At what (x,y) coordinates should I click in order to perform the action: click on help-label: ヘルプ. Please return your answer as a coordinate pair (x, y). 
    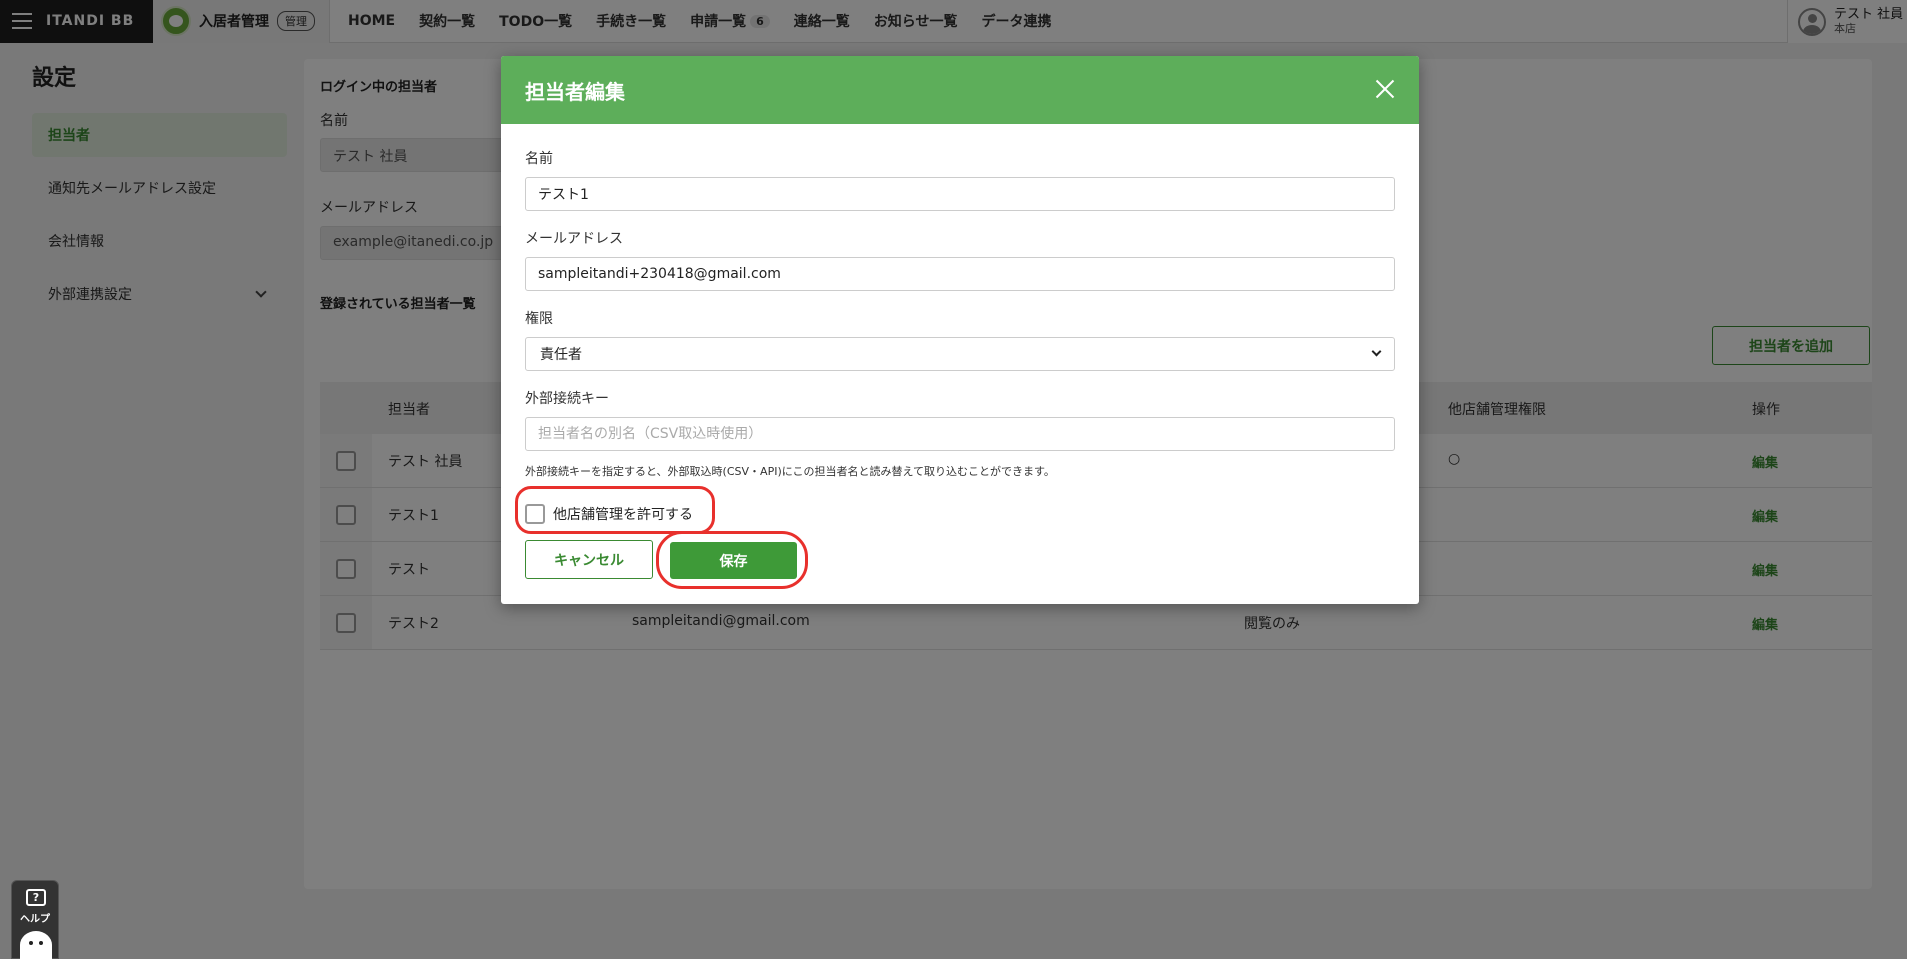
    Looking at the image, I should click on (35, 919).